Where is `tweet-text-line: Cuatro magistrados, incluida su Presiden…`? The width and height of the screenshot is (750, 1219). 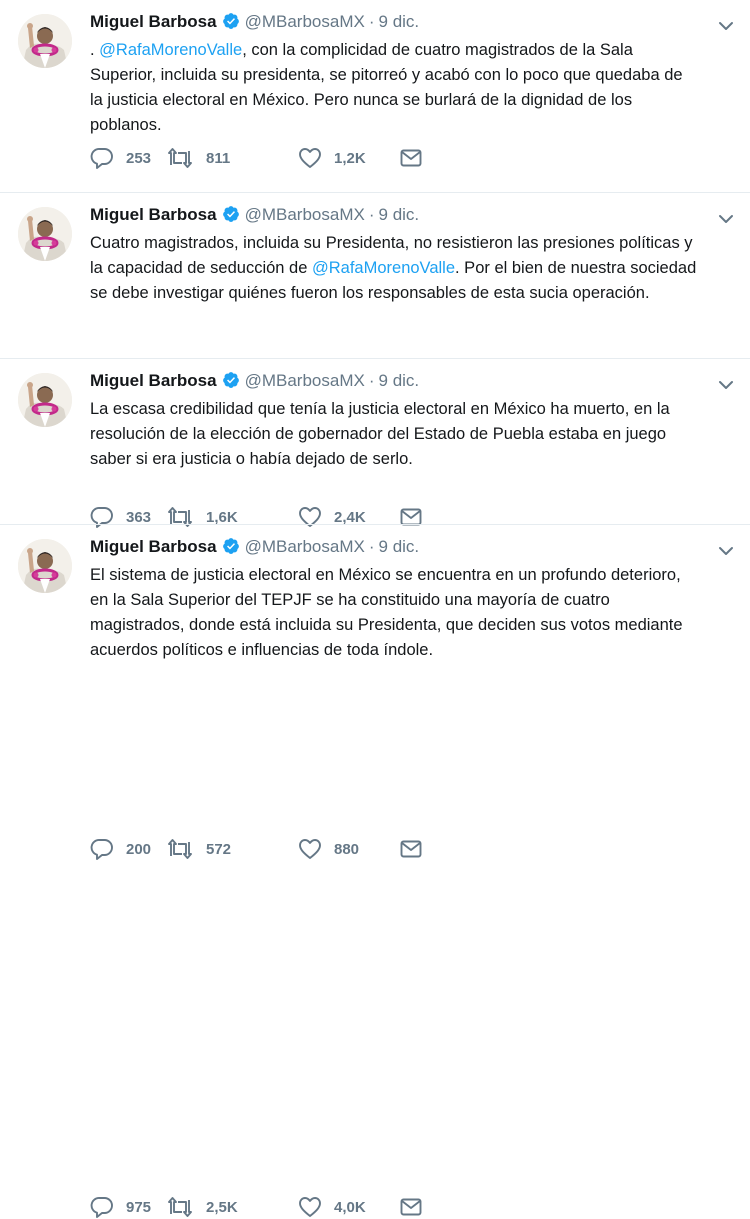 tweet-text-line: Cuatro magistrados, incluida su Presiden… is located at coordinates (415, 243).